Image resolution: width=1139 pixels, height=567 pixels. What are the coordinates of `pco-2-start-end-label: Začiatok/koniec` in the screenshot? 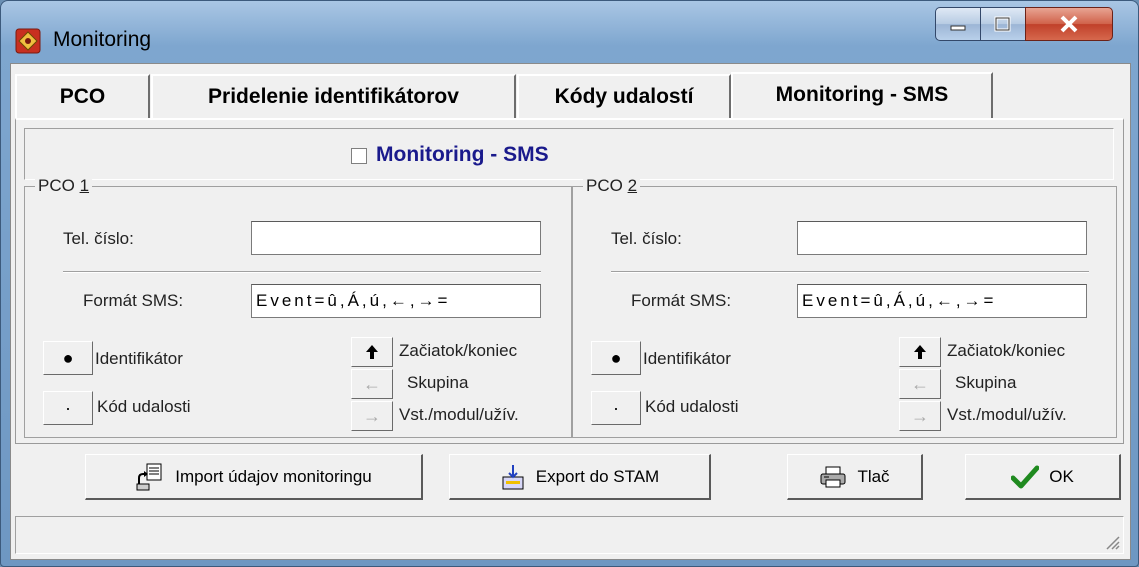 It's located at (1006, 350).